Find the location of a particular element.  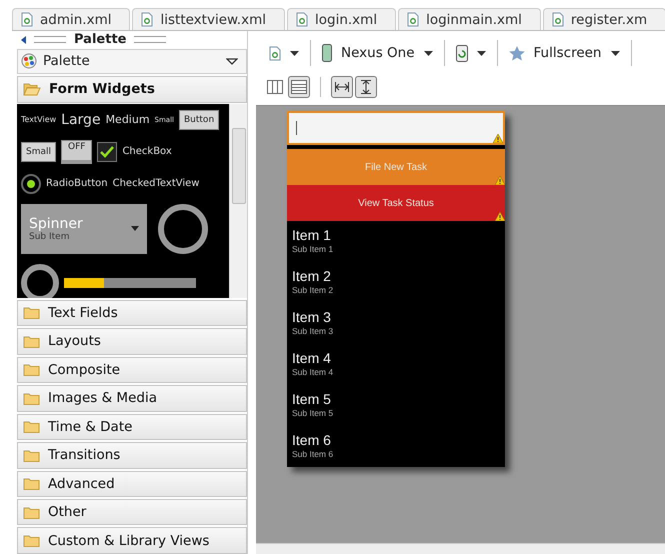

list-item-subtitle: Sub Item 6 is located at coordinates (313, 454).